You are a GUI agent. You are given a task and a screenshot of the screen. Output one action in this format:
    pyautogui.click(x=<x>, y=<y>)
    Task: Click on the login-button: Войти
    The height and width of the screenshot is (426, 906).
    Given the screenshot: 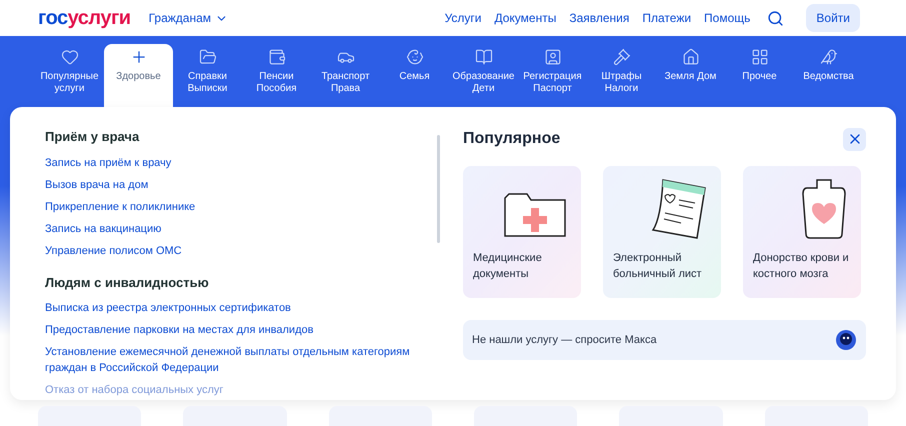 What is the action you would take?
    pyautogui.click(x=833, y=18)
    